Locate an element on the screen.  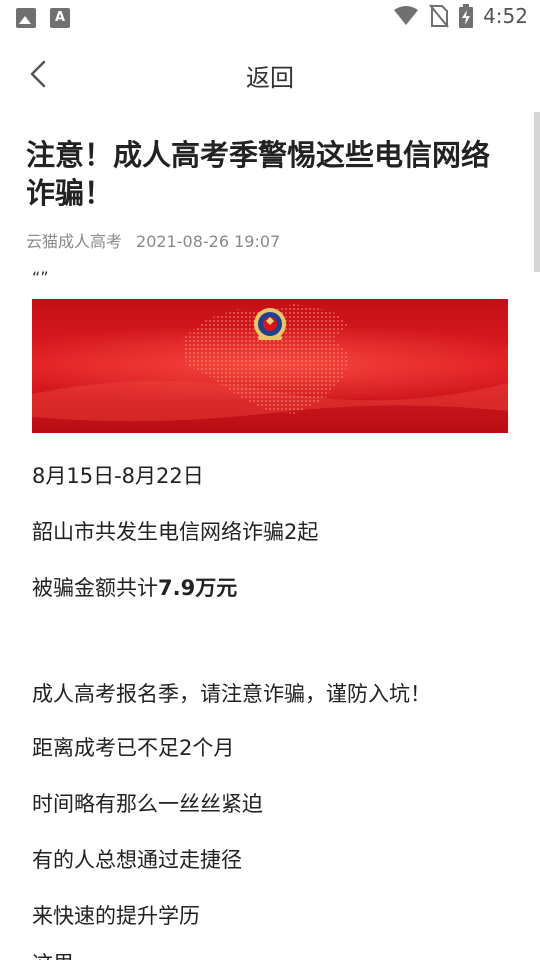
article-source: 云猫成人高考 is located at coordinates (74, 241).